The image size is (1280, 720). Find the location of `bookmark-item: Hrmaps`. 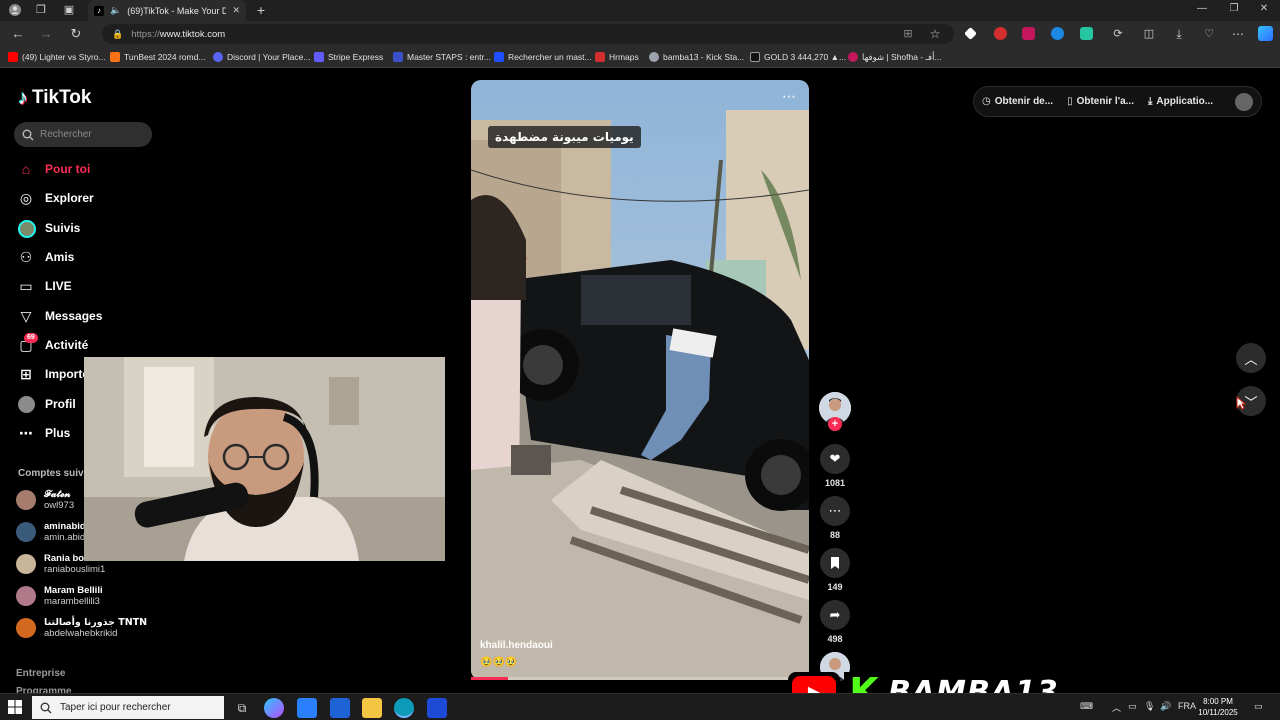

bookmark-item: Hrmaps is located at coordinates (617, 57).